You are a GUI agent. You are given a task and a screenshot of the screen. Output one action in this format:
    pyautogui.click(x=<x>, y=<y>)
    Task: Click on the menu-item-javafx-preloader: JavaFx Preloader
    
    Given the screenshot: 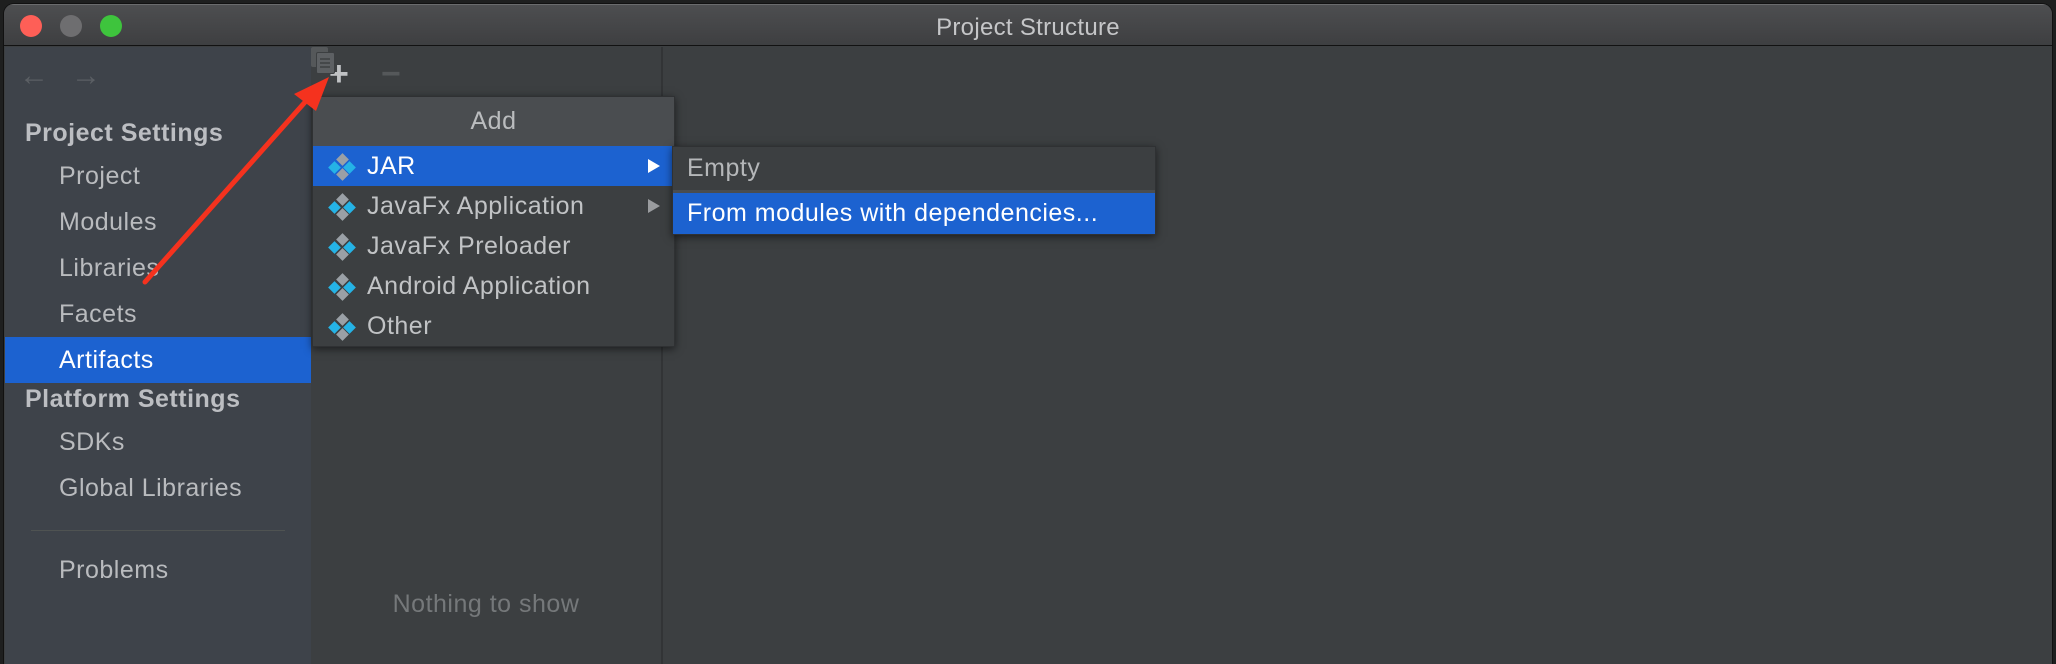 What is the action you would take?
    pyautogui.click(x=493, y=246)
    